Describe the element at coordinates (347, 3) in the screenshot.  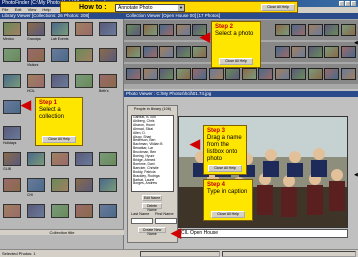
I see `maximize-icon` at that location.